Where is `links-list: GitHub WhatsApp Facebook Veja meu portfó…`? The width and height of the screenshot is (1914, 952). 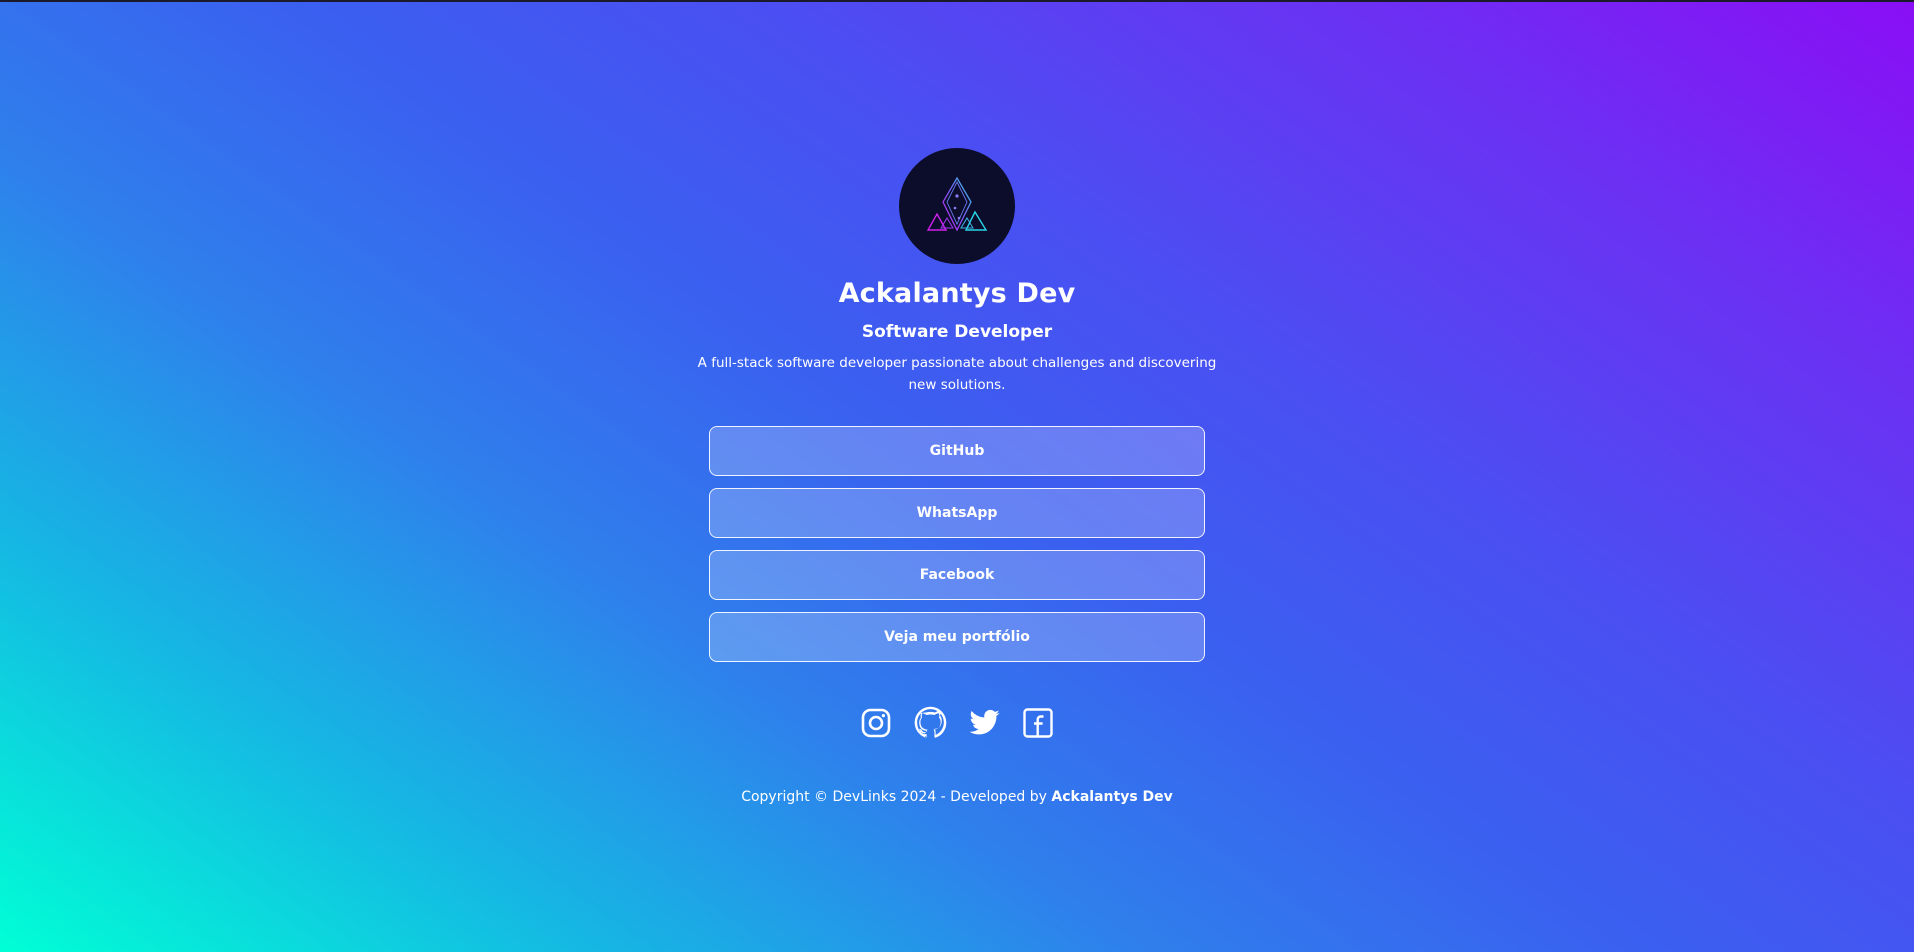 links-list: GitHub WhatsApp Facebook Veja meu portfó… is located at coordinates (957, 544).